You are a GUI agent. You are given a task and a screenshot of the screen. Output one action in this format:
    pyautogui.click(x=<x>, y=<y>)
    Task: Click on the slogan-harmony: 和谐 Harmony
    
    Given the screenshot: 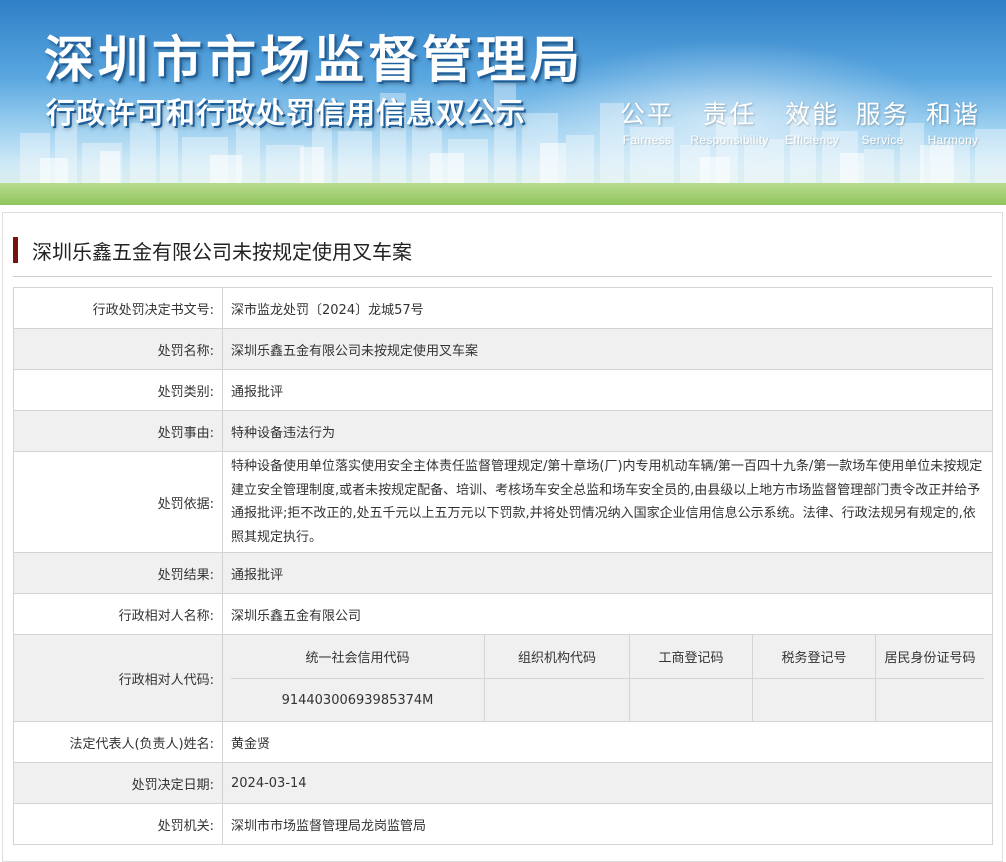 What is the action you would take?
    pyautogui.click(x=953, y=121)
    